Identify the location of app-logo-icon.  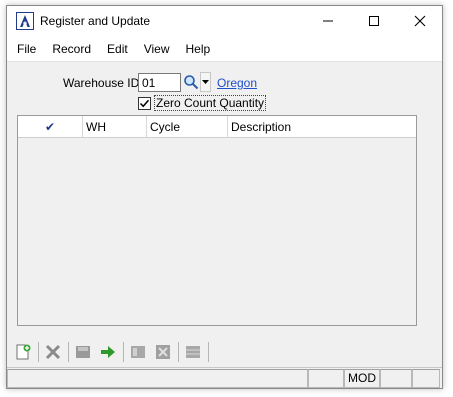
(25, 21).